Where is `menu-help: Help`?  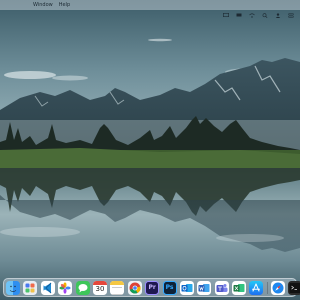 menu-help: Help is located at coordinates (64, 5).